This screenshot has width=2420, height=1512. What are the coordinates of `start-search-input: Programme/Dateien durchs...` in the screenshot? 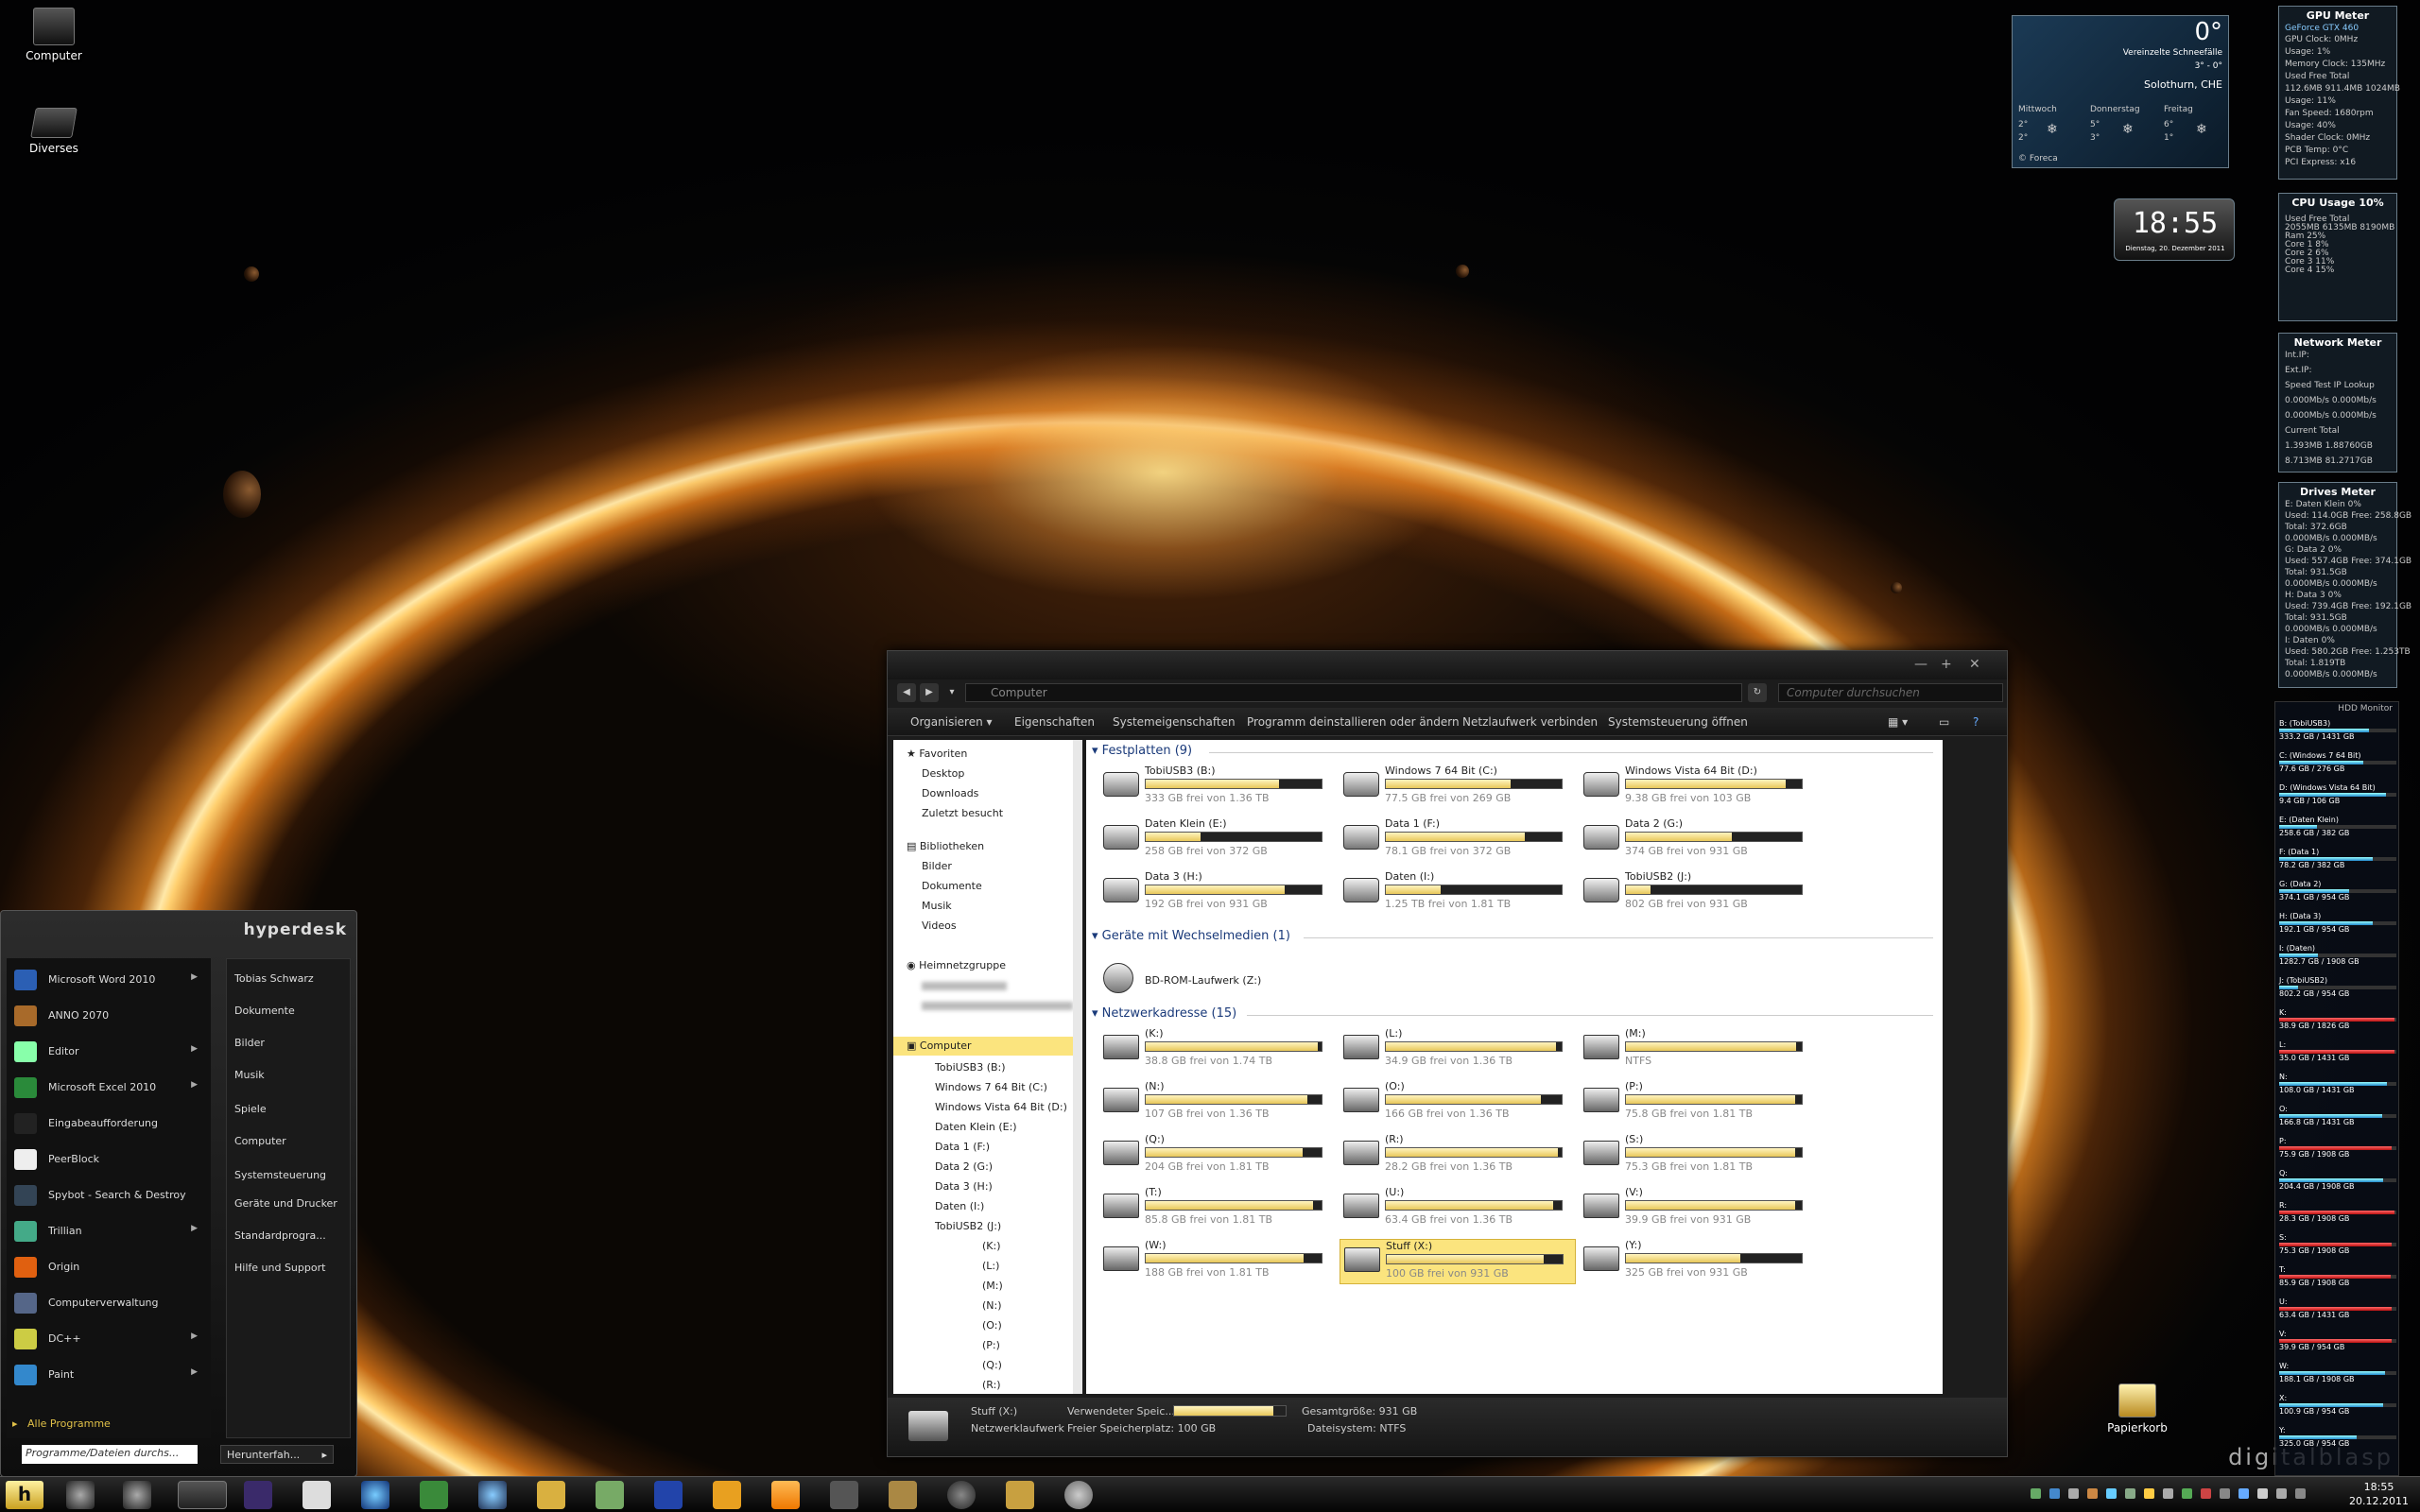 It's located at (110, 1454).